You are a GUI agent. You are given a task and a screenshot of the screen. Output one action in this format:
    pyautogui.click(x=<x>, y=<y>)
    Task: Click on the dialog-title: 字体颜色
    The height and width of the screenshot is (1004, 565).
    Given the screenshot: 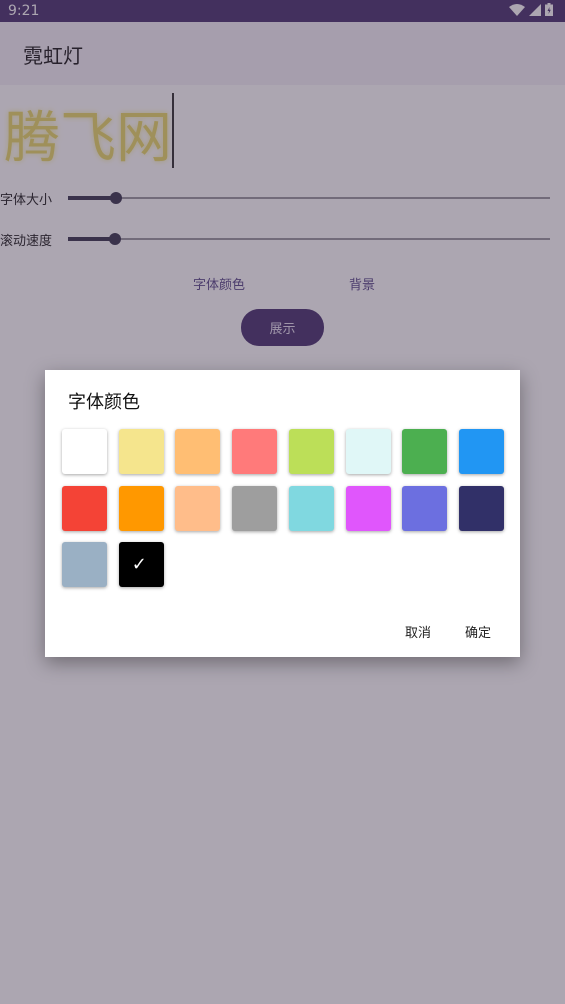 What is the action you would take?
    pyautogui.click(x=104, y=402)
    